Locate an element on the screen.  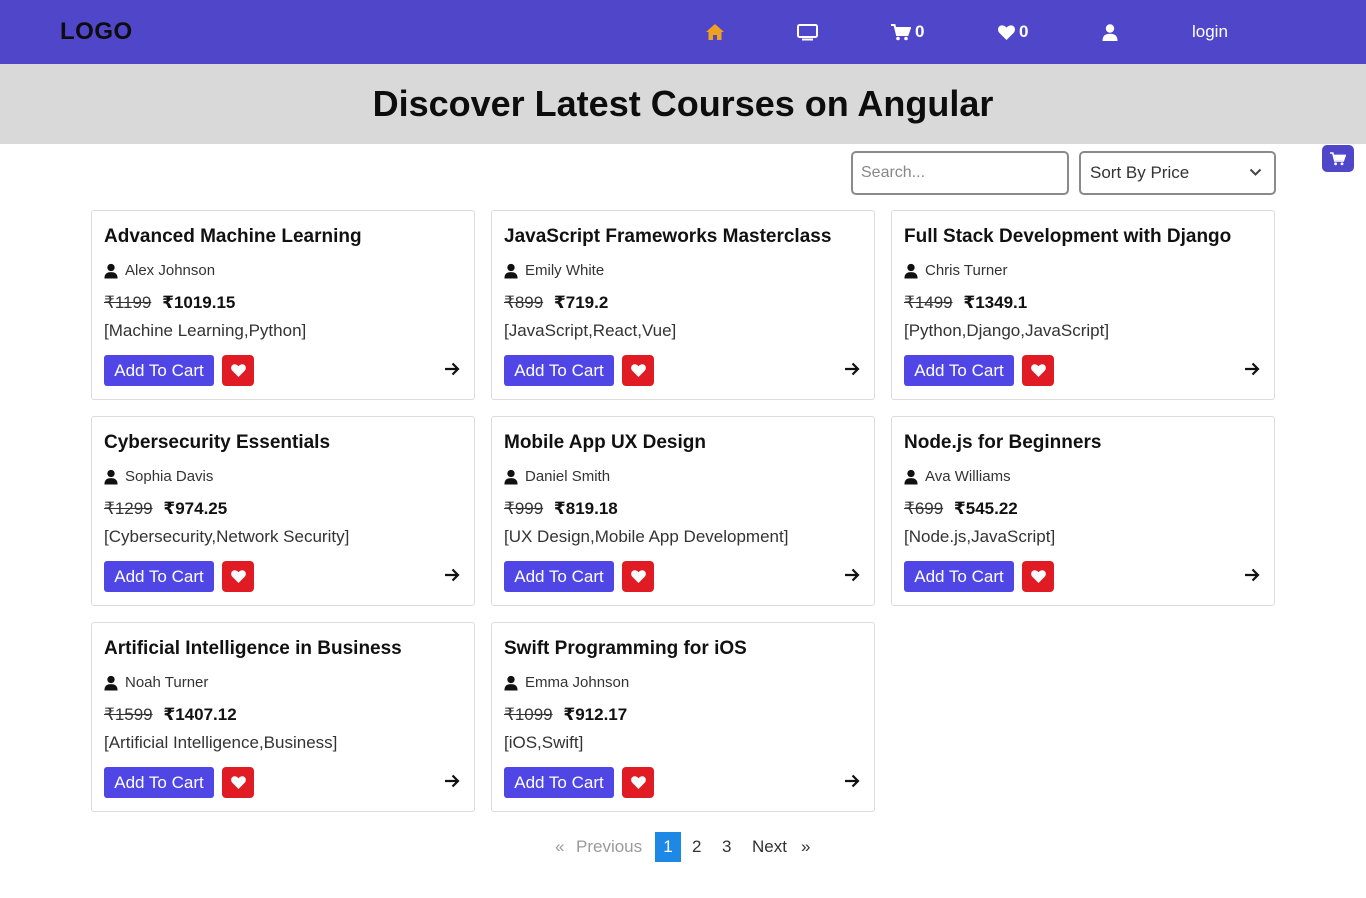
course-author: Alex Johnson is located at coordinates (159, 270).